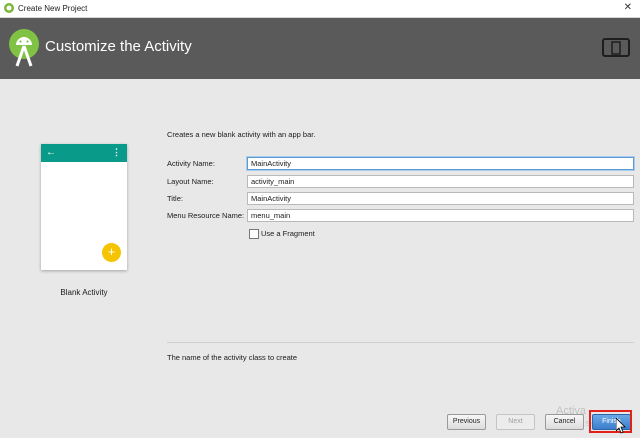 This screenshot has height=438, width=640. I want to click on activity-name-field, so click(440, 163).